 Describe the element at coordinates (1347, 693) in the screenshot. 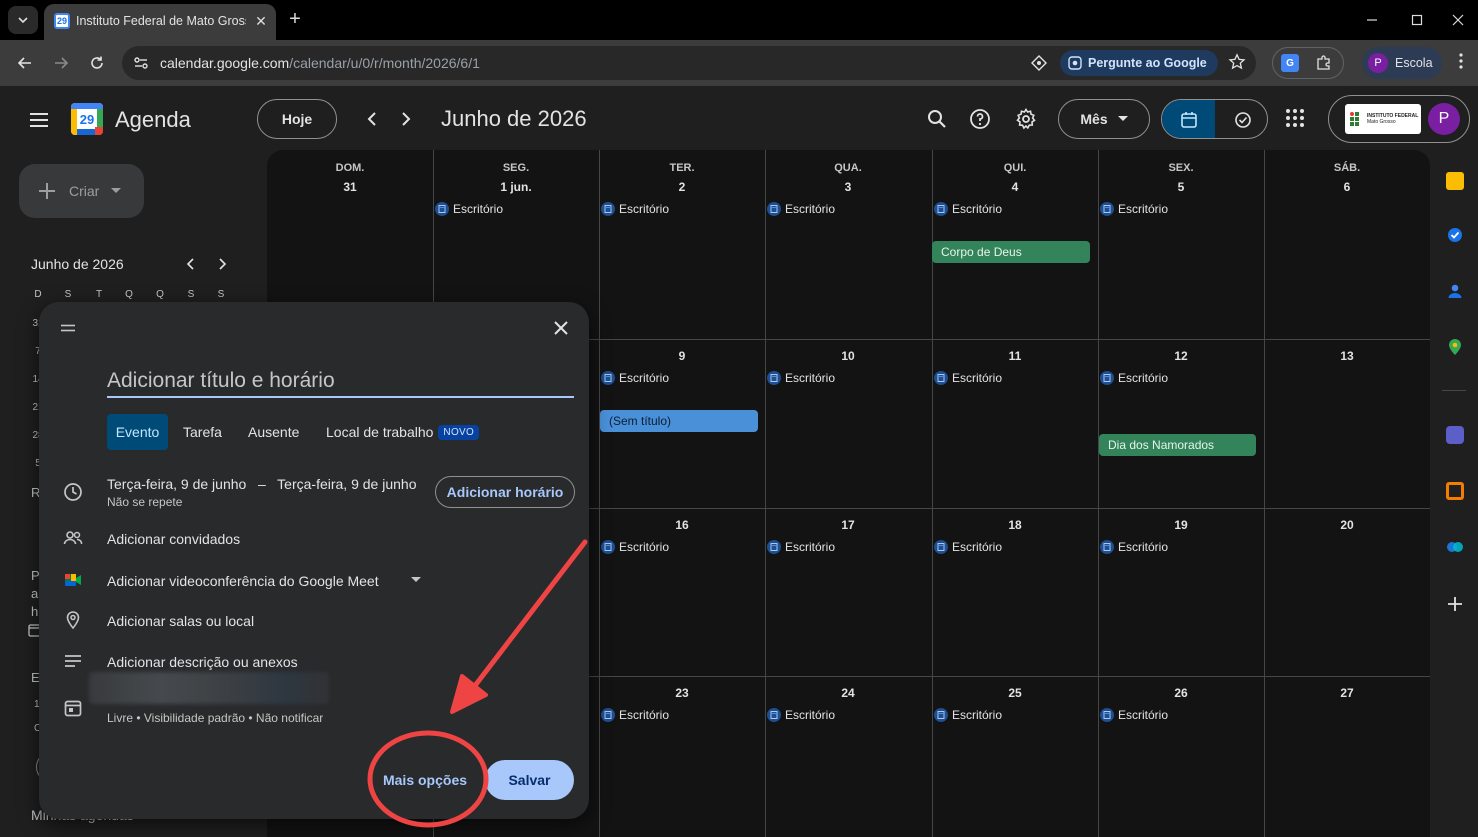

I see `day-number: 27` at that location.